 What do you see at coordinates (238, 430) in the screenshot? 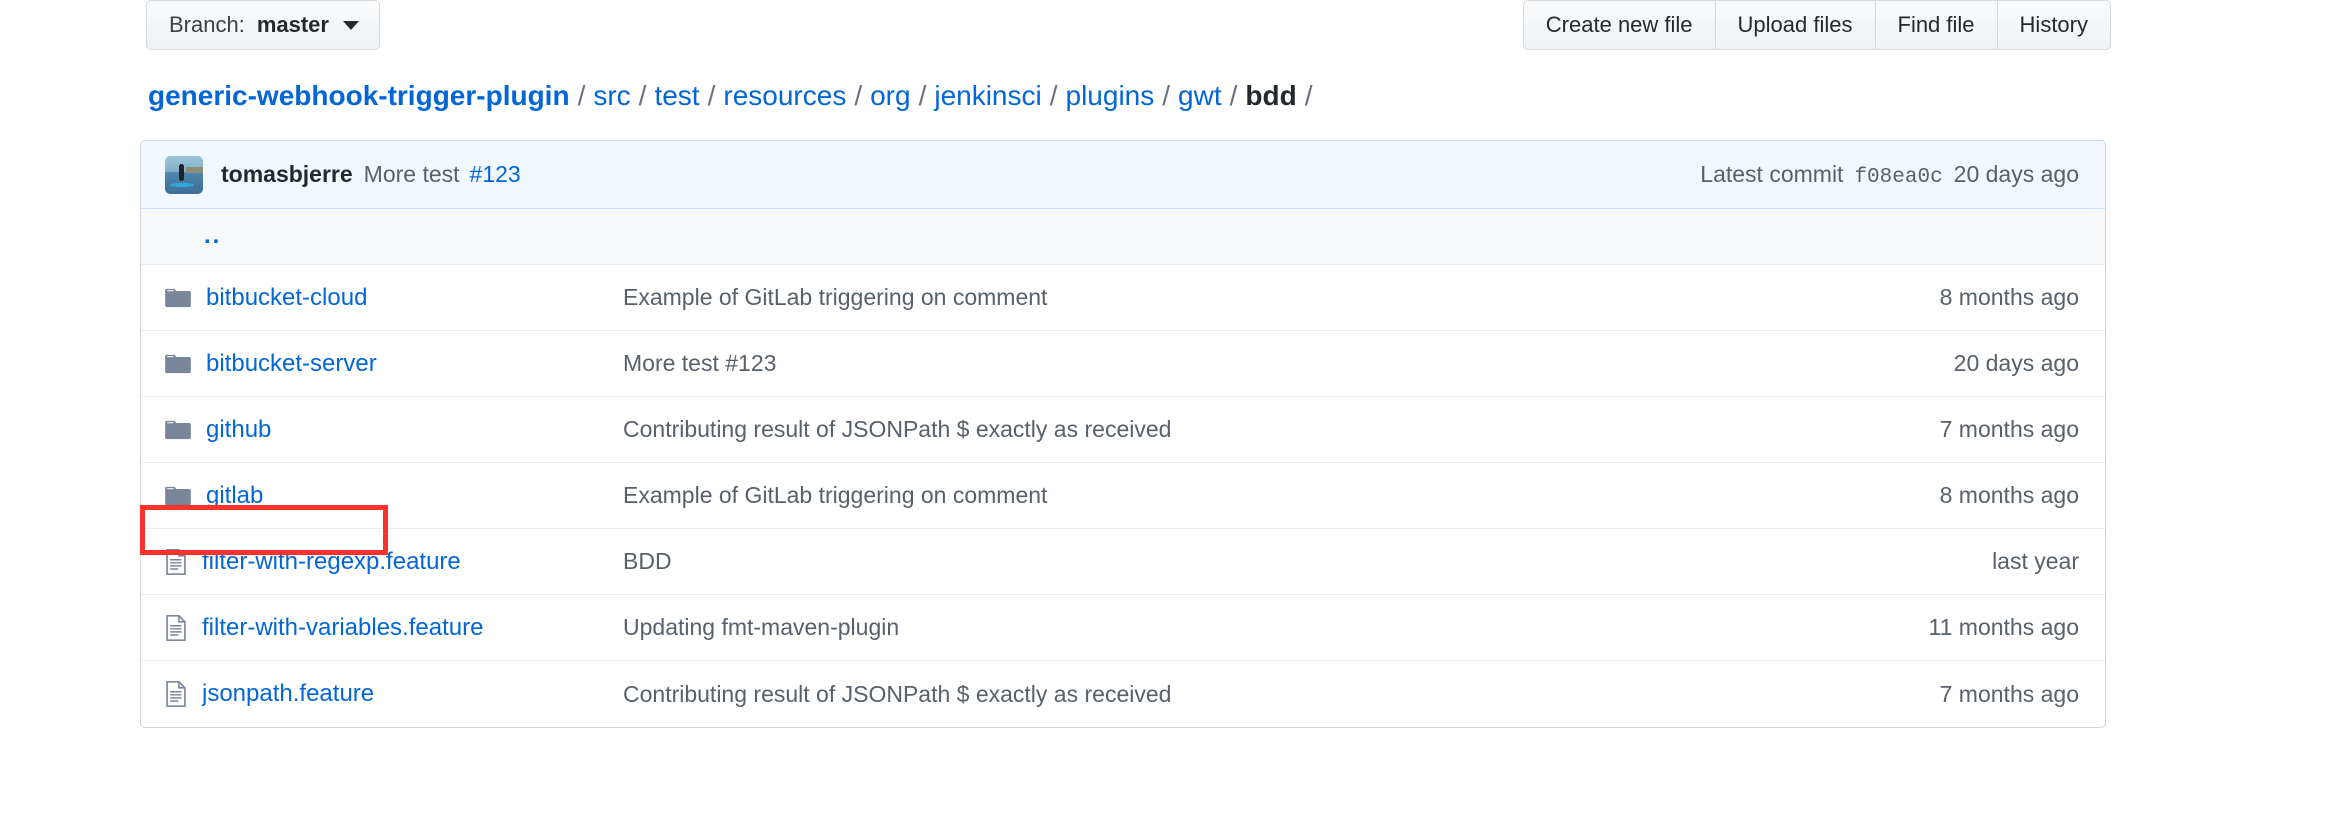
I see `folder-link-github: github` at bounding box center [238, 430].